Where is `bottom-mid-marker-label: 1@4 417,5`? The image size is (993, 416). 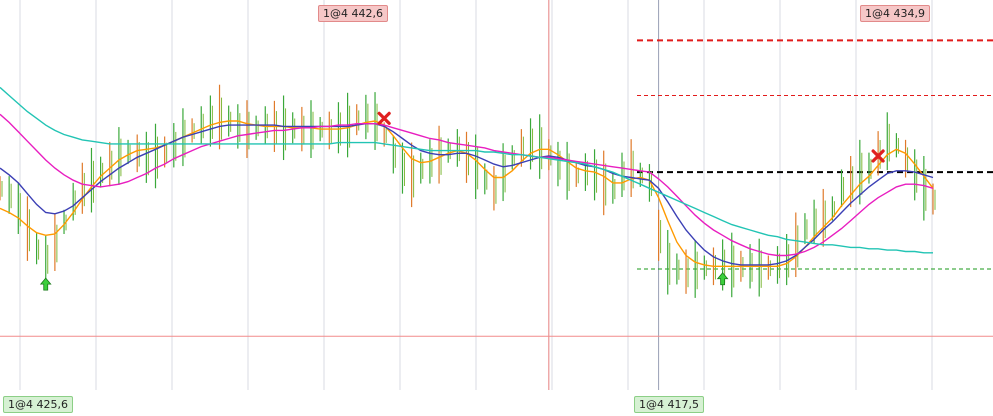 bottom-mid-marker-label: 1@4 417,5 is located at coordinates (669, 404).